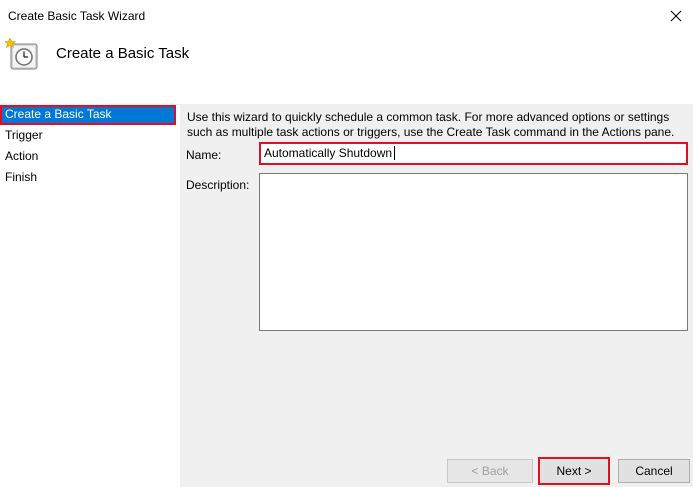  I want to click on sidebar-item-create-basic-task: Create a Basic Task, so click(88, 115).